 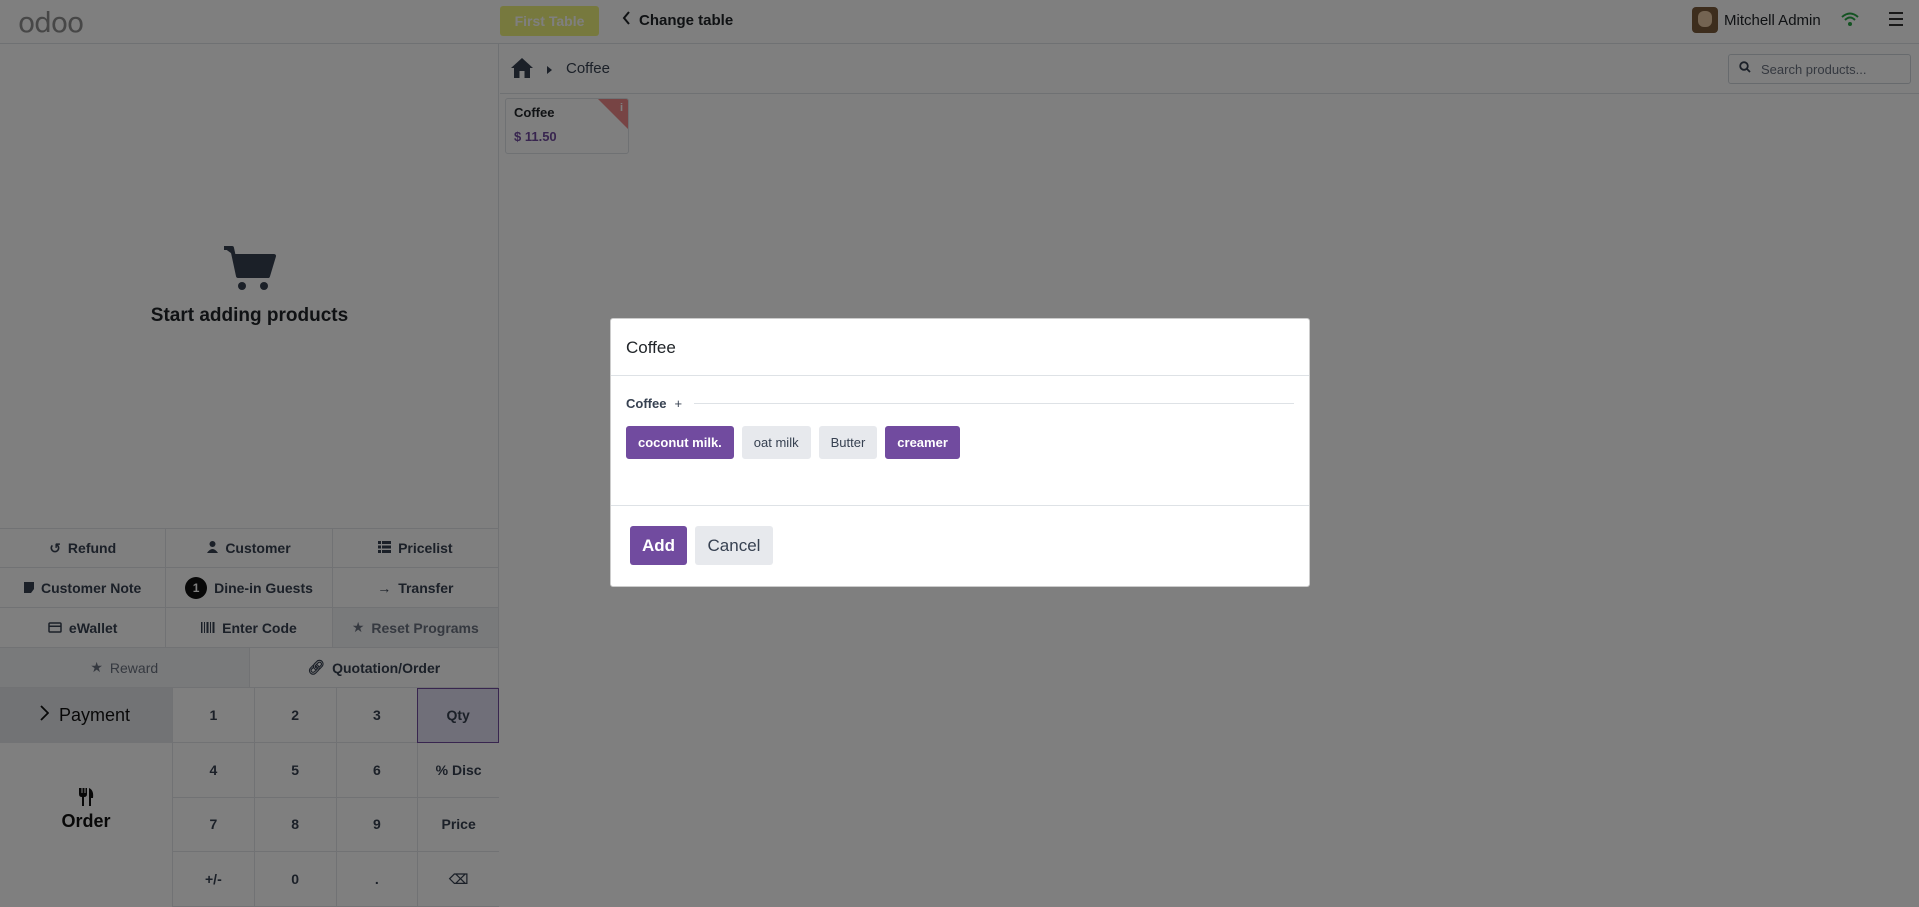 I want to click on add-button: Add, so click(x=658, y=545).